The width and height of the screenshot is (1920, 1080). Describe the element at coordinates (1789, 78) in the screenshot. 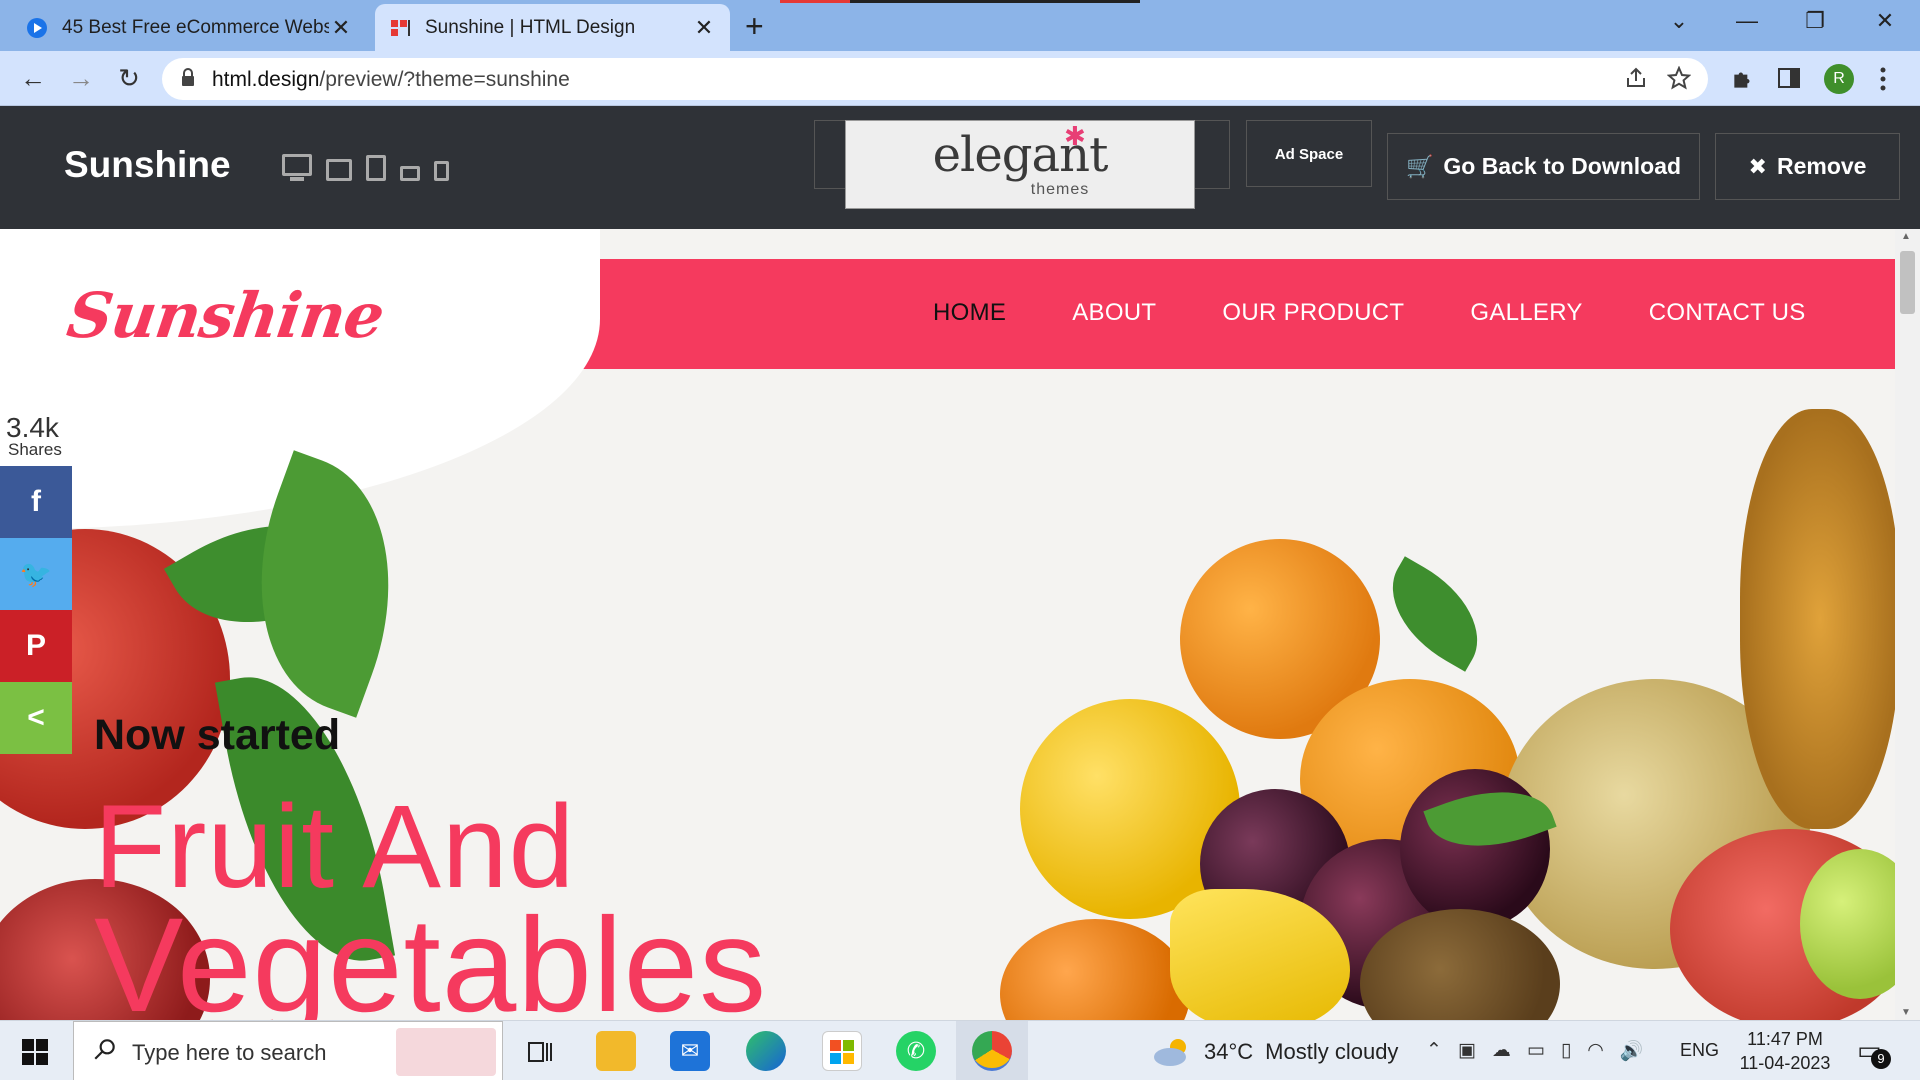

I see `side-panel-icon` at that location.